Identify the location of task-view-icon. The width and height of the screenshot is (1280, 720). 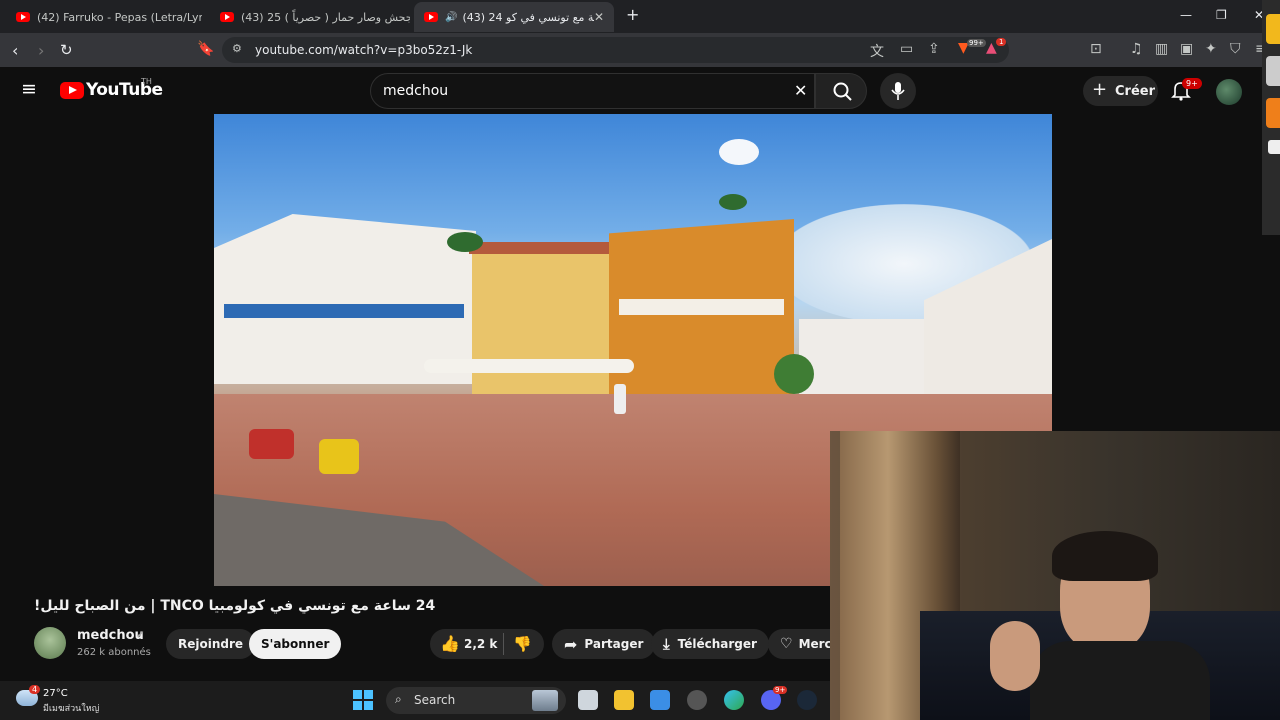
(588, 700).